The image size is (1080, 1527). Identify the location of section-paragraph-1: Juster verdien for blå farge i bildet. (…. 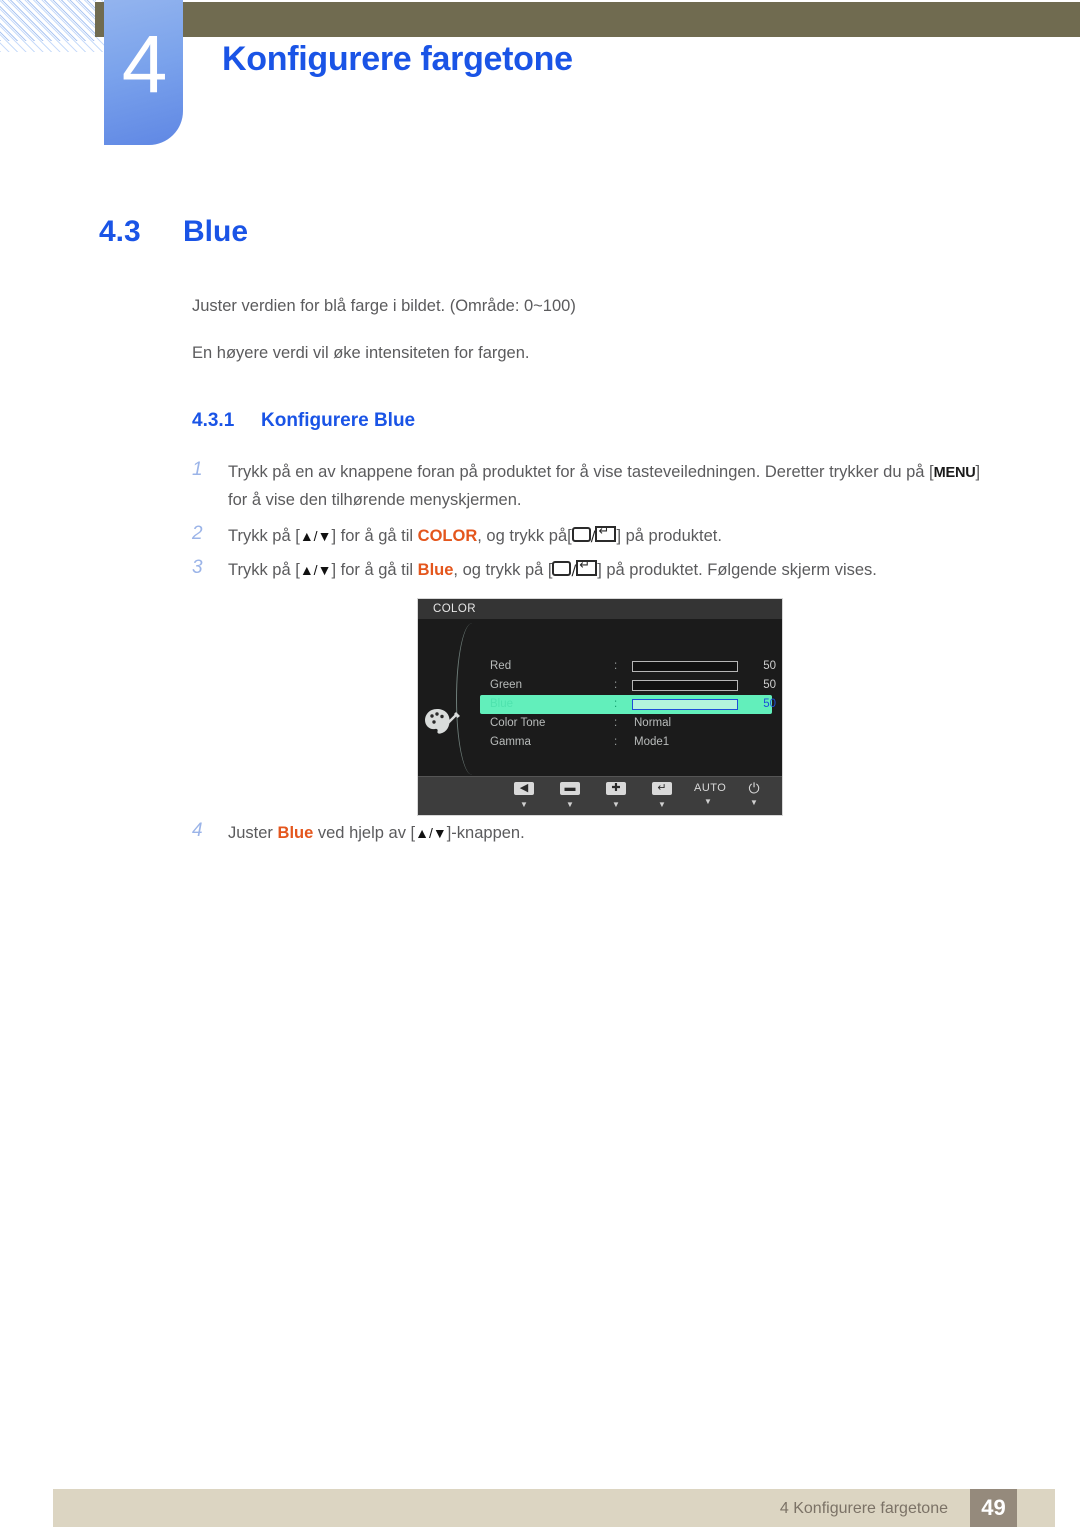
(384, 306).